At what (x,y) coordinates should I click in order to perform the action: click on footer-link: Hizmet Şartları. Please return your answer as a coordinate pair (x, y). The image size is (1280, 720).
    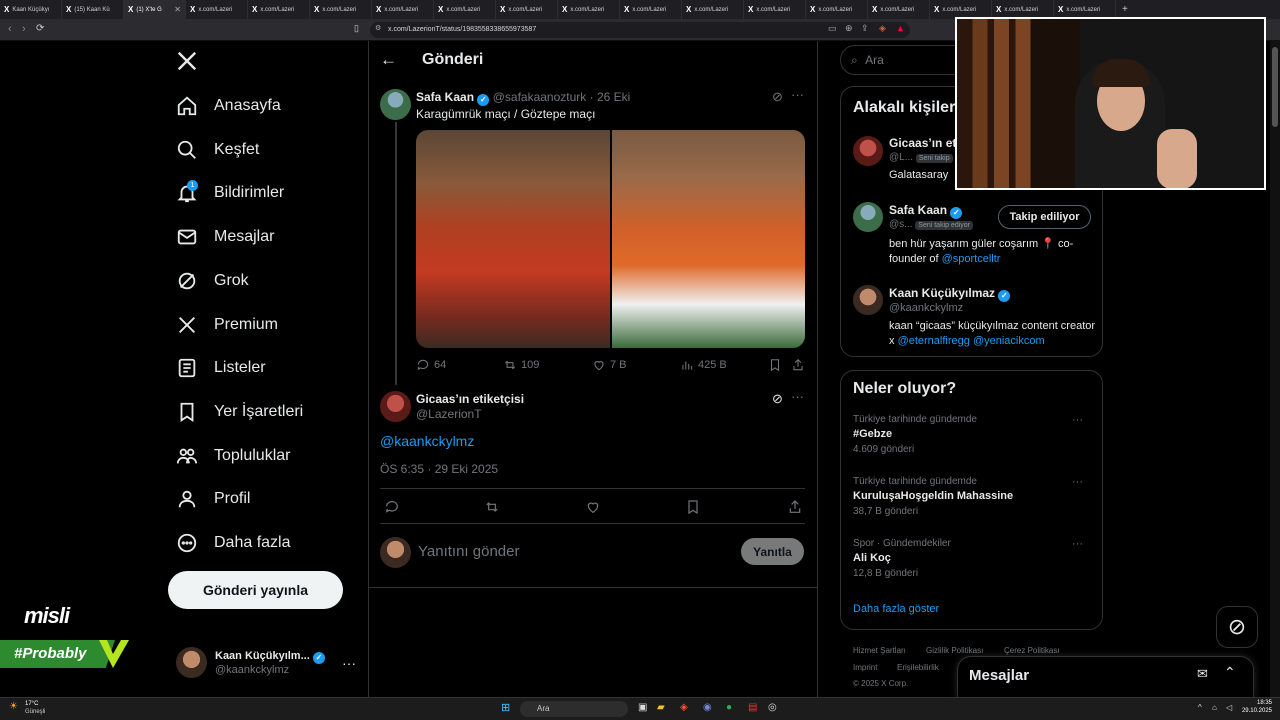
    Looking at the image, I should click on (879, 650).